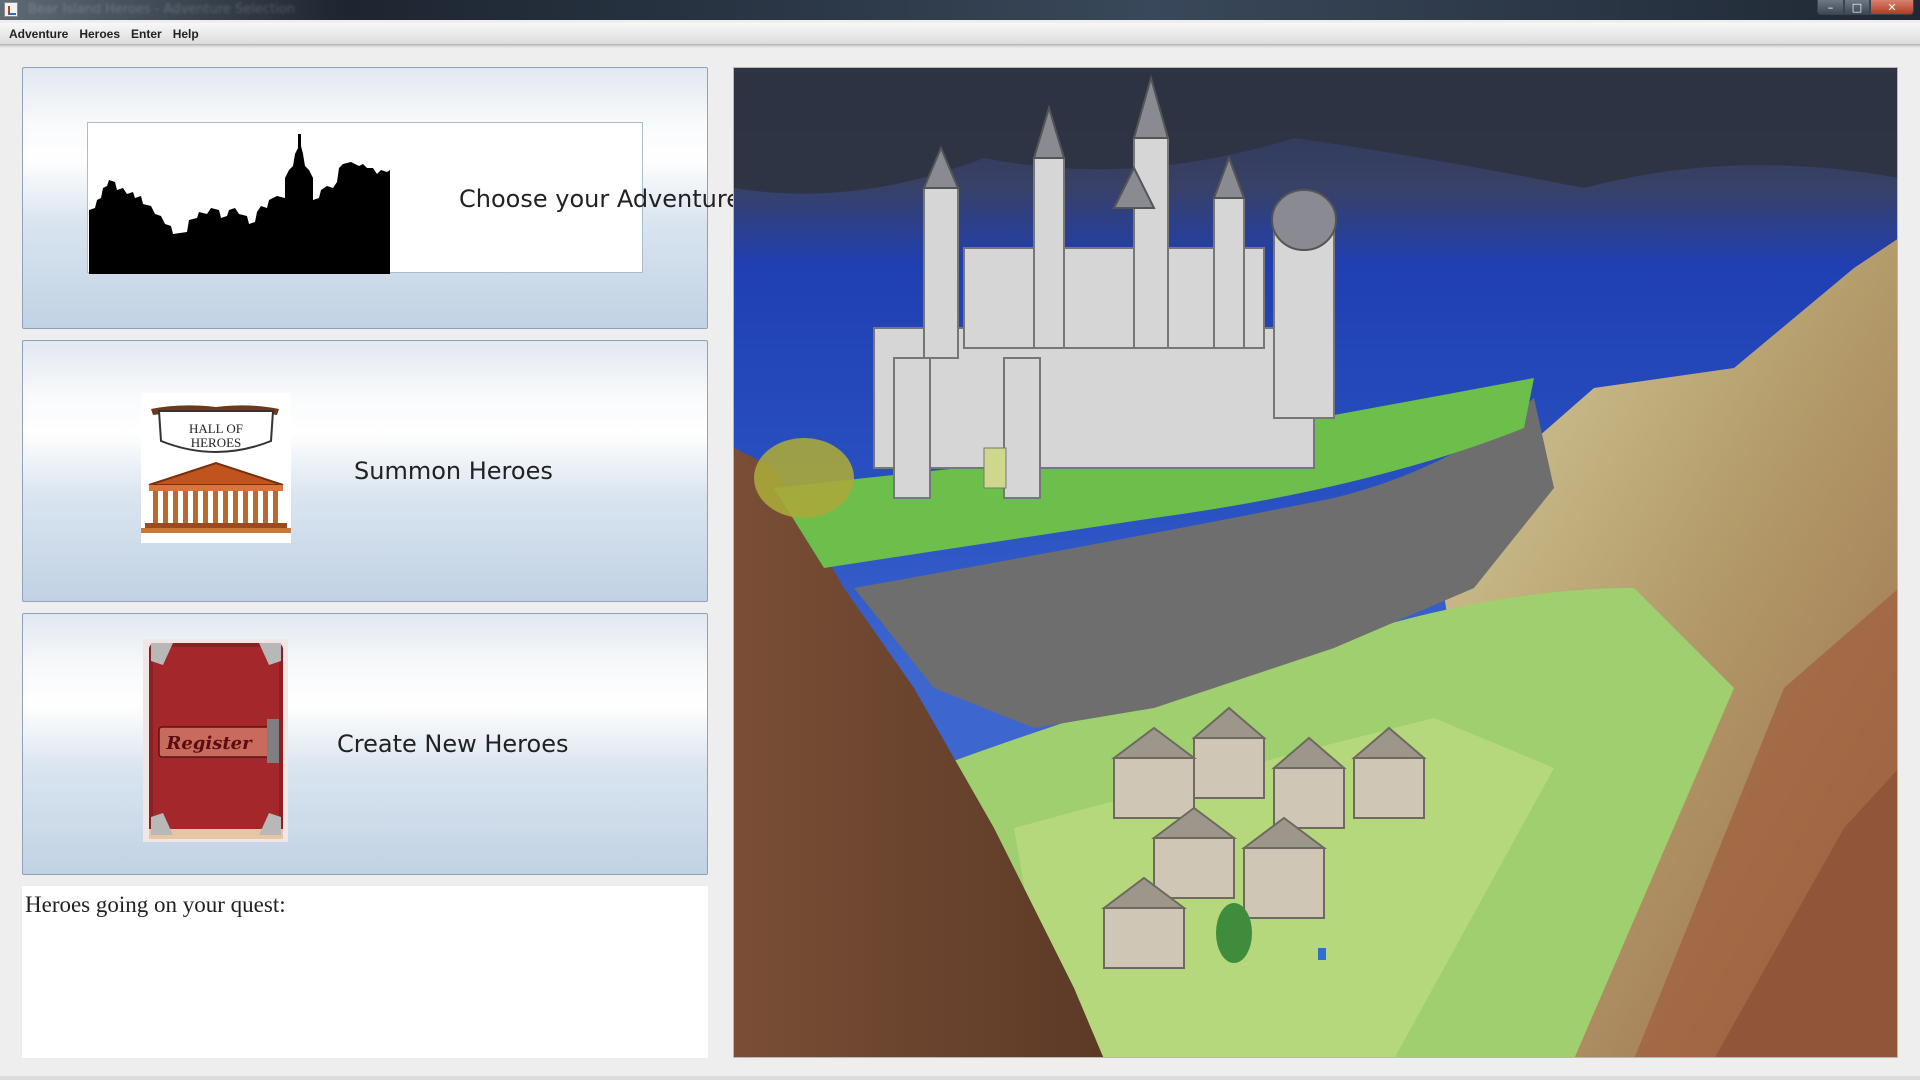 Image resolution: width=1920 pixels, height=1080 pixels. Describe the element at coordinates (39, 34) in the screenshot. I see `menu-adventure: Adventure` at that location.